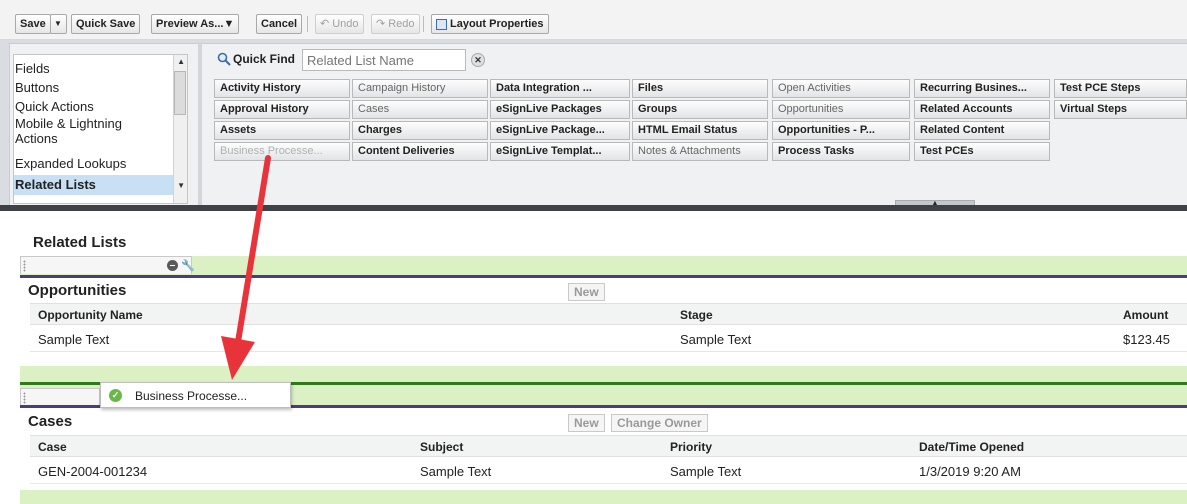 This screenshot has width=1187, height=504. What do you see at coordinates (381, 24) in the screenshot?
I see `redo-icon: ↷` at bounding box center [381, 24].